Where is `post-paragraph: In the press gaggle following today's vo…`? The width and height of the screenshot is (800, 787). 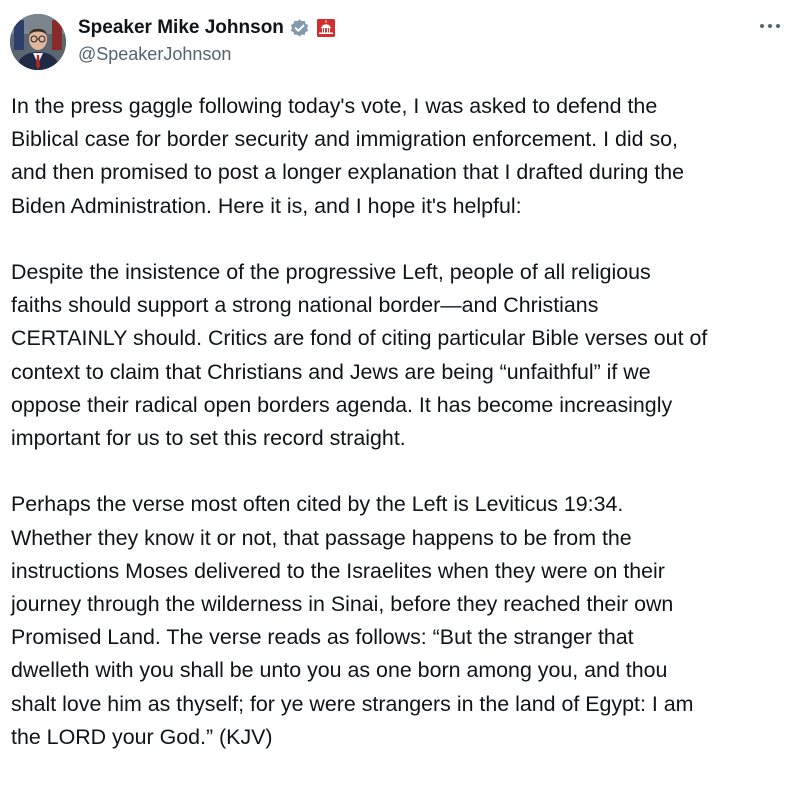 post-paragraph: In the press gaggle following today's vo… is located at coordinates (348, 156).